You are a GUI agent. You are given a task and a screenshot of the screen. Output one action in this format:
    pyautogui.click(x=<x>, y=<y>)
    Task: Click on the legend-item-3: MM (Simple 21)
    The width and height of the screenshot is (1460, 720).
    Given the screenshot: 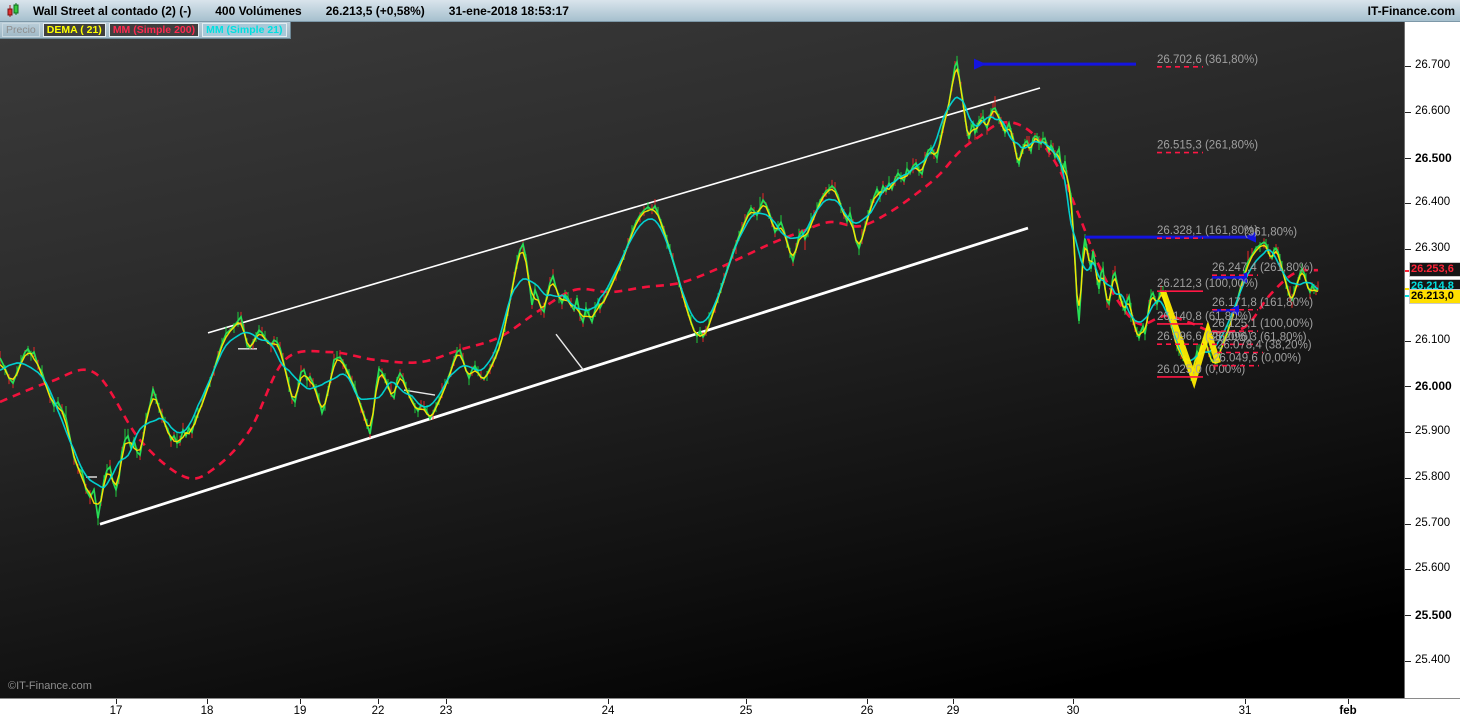 What is the action you would take?
    pyautogui.click(x=244, y=29)
    